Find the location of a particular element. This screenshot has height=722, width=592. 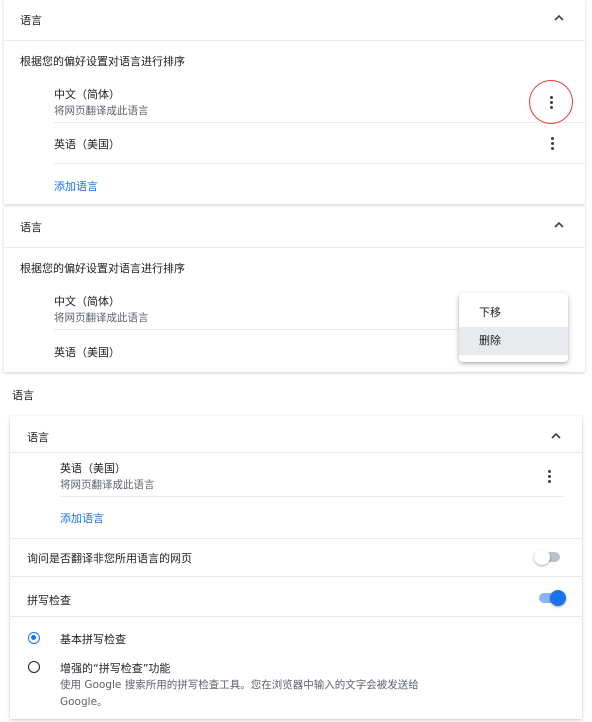

enhanced-spellcheck-description: 使用 Google 搜索所用的拼写检查工具。您在浏览器中输入的文字会被发送给 is located at coordinates (239, 685).